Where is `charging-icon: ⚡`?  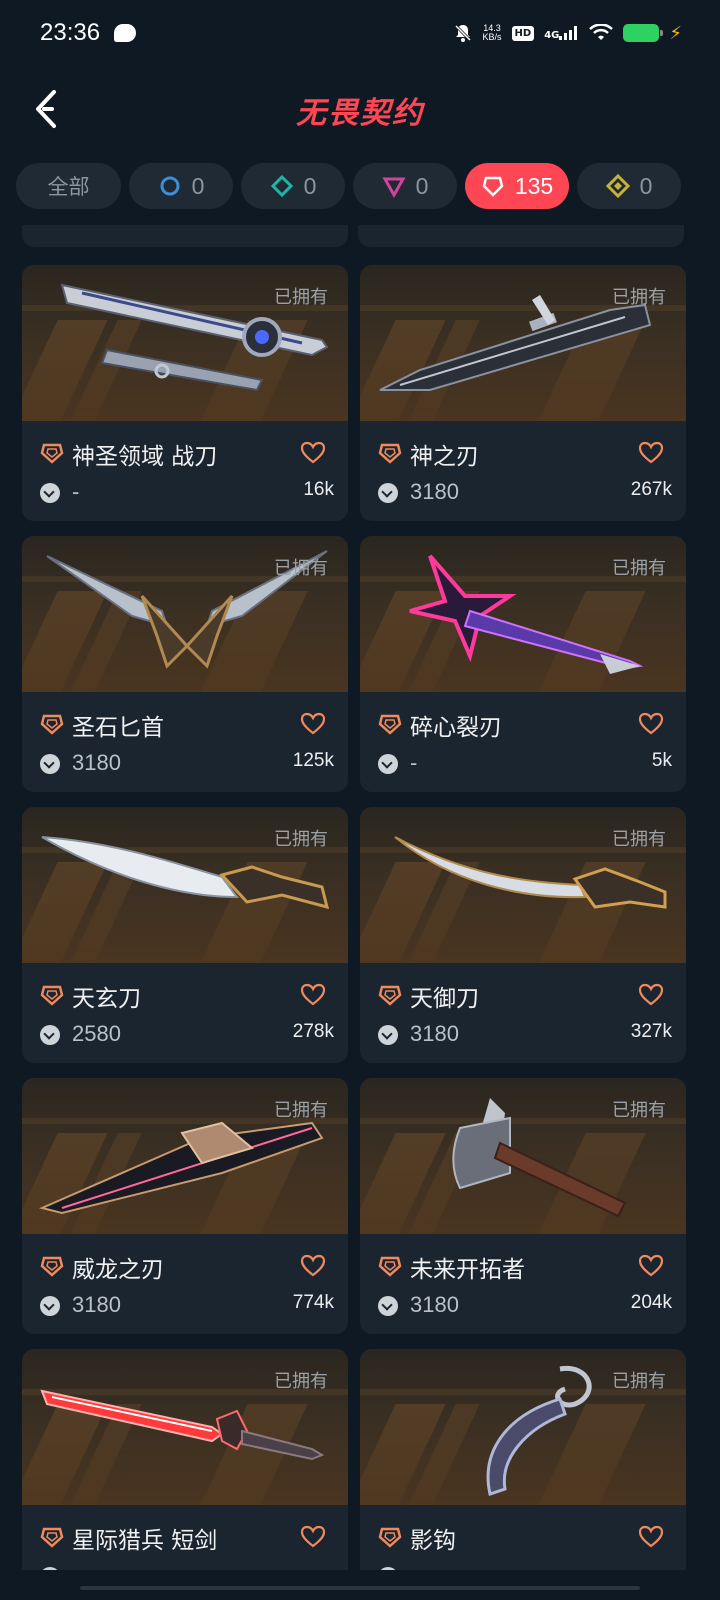 charging-icon: ⚡ is located at coordinates (675, 33).